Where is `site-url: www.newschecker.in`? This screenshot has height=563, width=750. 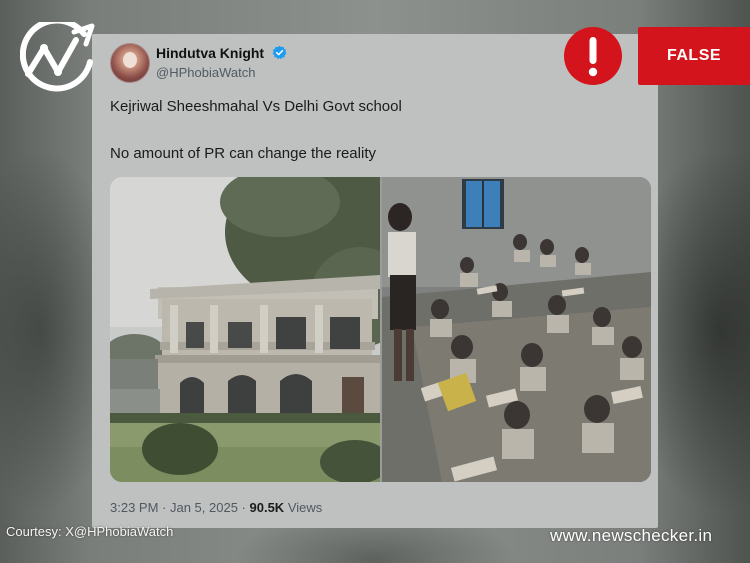 site-url: www.newschecker.in is located at coordinates (631, 536).